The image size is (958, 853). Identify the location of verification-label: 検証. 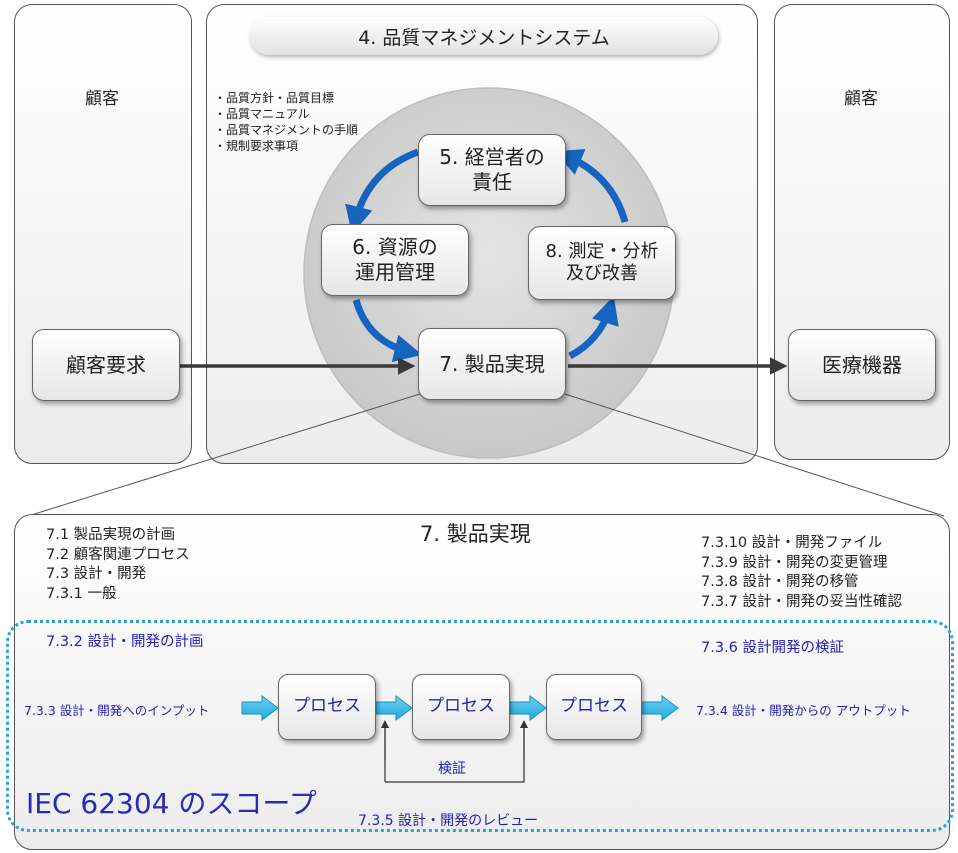
(452, 769).